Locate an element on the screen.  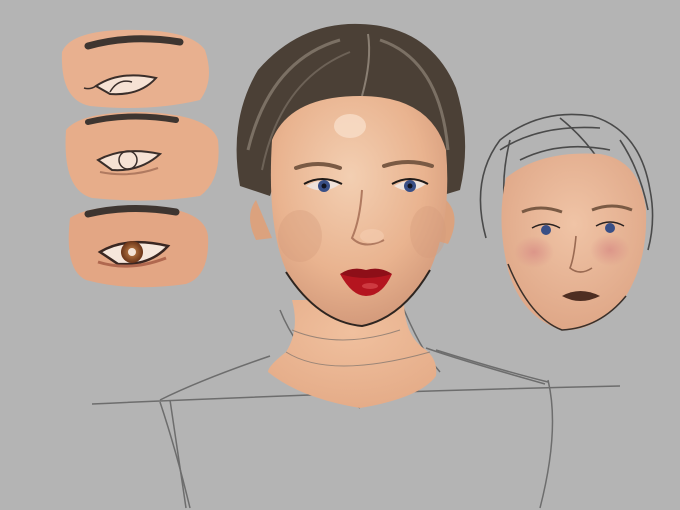
eye-study-bottom is located at coordinates (138, 246).